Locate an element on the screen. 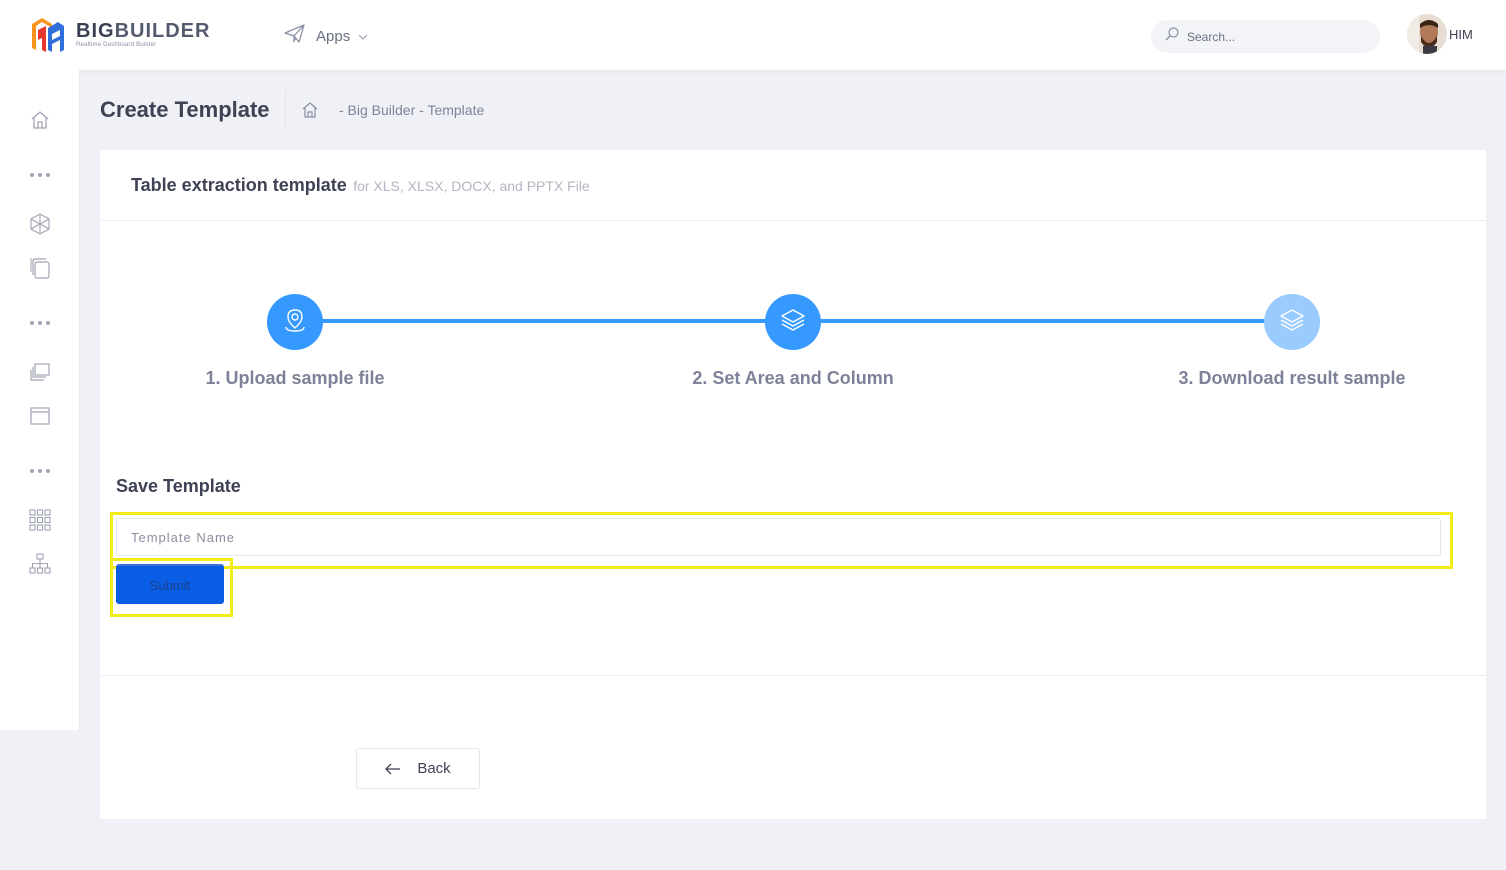 The image size is (1506, 870). sidebar-item-sitemap is located at coordinates (40, 566).